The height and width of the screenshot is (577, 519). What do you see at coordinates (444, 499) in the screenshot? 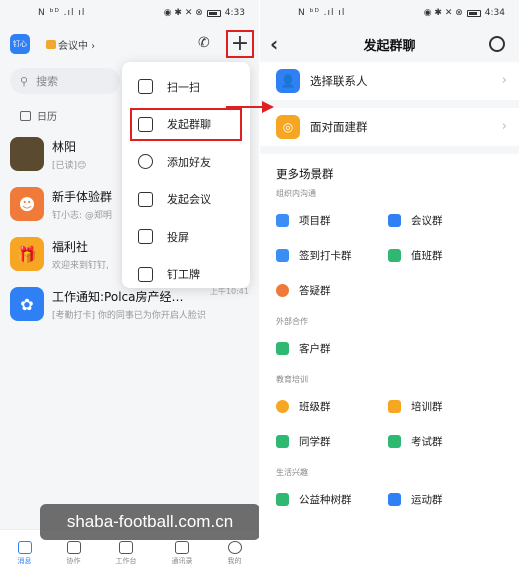
I see `group-type-sports: 运动群` at bounding box center [444, 499].